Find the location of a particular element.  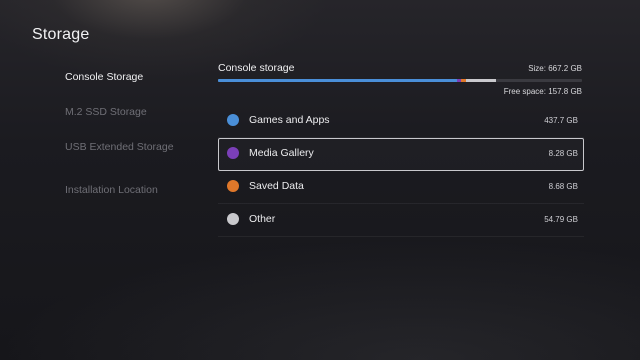

usage-segment-other is located at coordinates (481, 80).